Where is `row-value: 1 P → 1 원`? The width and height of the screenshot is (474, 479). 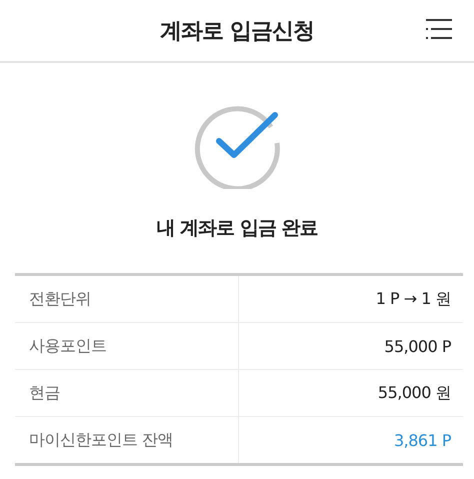
row-value: 1 P → 1 원 is located at coordinates (413, 299).